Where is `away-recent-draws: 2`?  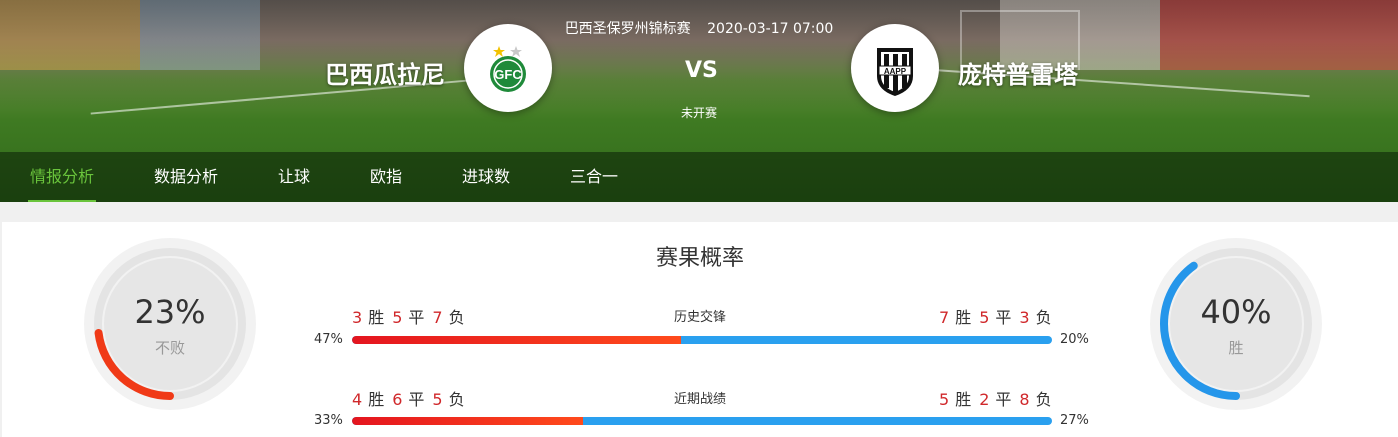 away-recent-draws: 2 is located at coordinates (984, 399).